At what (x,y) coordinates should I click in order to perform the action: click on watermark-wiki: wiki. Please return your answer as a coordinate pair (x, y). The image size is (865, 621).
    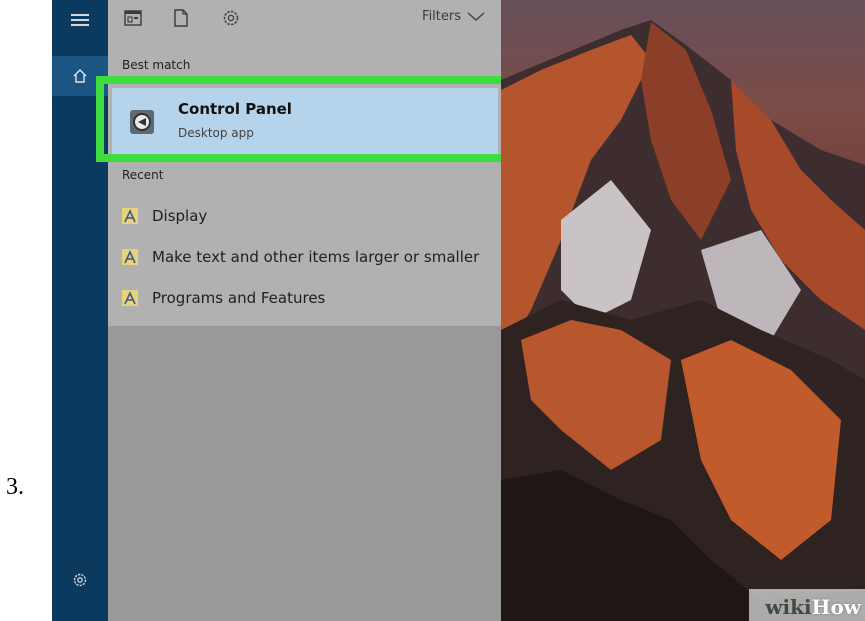
    Looking at the image, I should click on (788, 607).